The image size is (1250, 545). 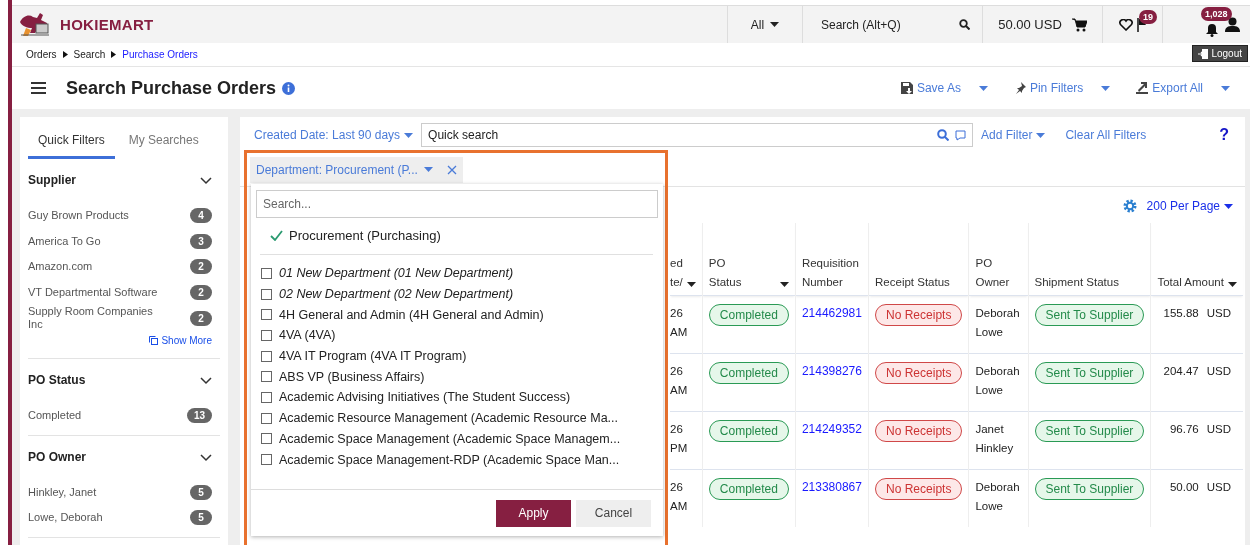 What do you see at coordinates (289, 88) in the screenshot?
I see `info-icon` at bounding box center [289, 88].